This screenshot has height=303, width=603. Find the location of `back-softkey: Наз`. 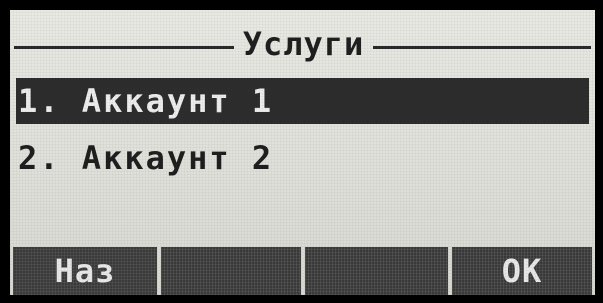

back-softkey: Наз is located at coordinates (85, 271).